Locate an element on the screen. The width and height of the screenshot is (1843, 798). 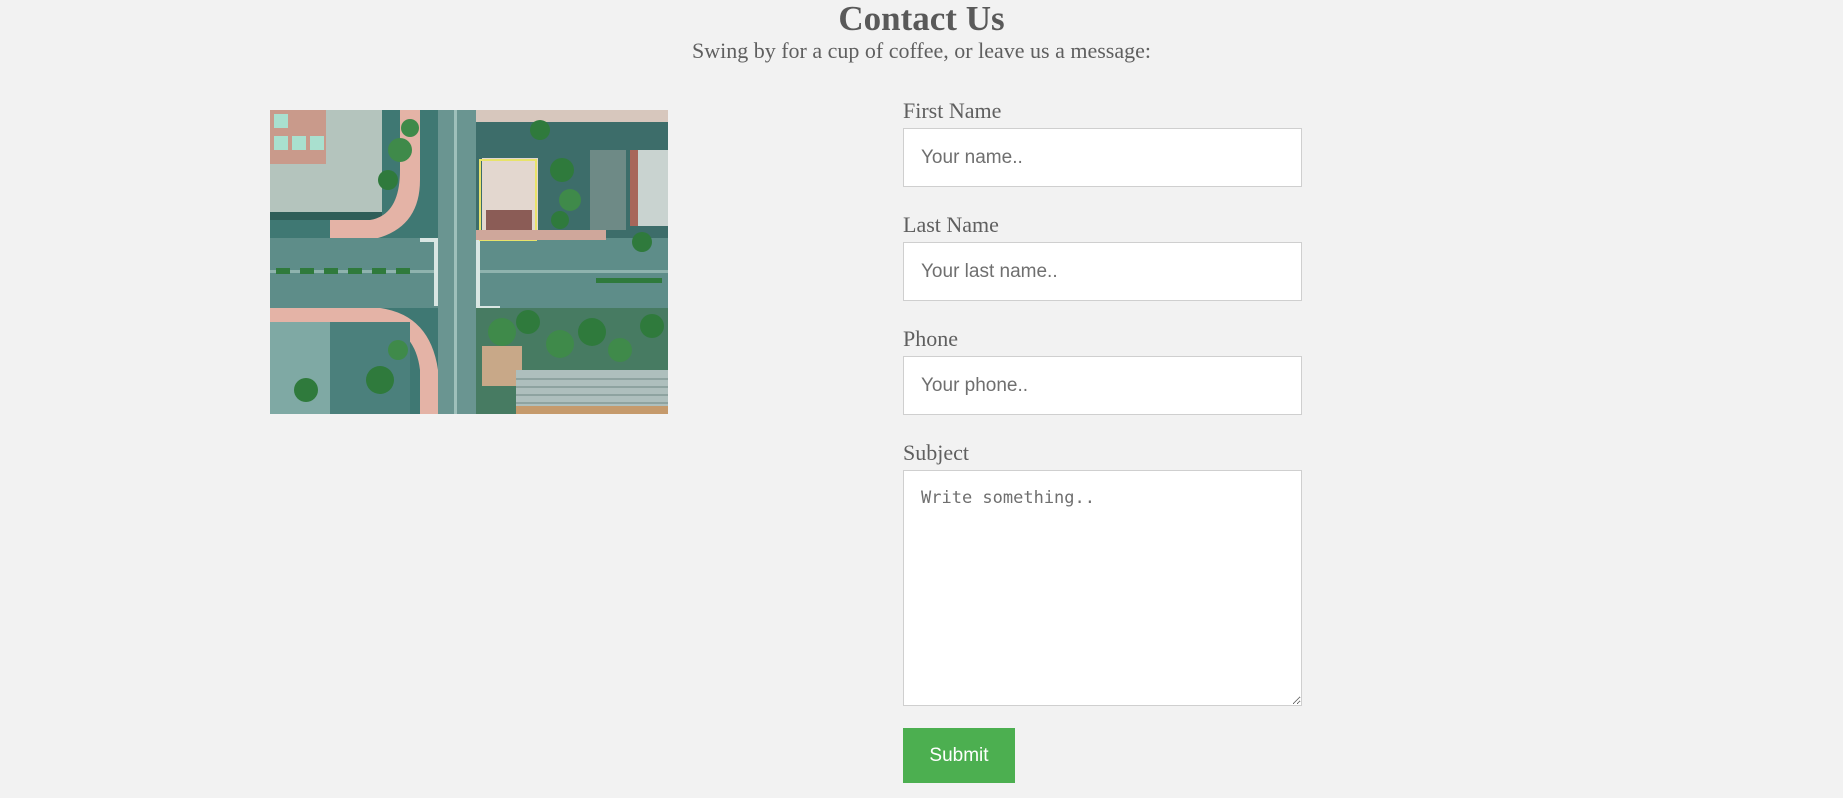
last-name-field: Last Name is located at coordinates (1102, 255).